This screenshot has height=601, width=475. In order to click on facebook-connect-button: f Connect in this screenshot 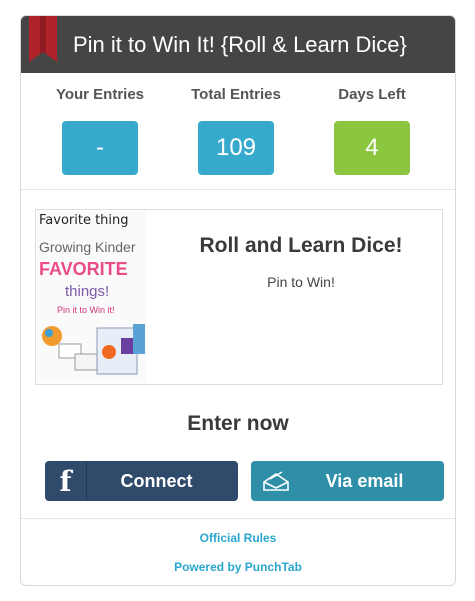, I will do `click(141, 481)`.